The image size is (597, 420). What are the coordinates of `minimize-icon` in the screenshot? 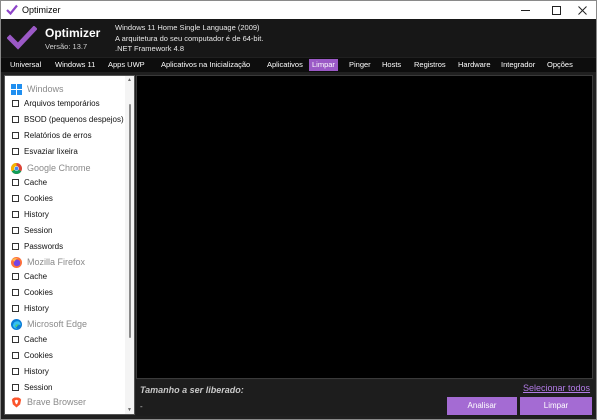 It's located at (525, 10).